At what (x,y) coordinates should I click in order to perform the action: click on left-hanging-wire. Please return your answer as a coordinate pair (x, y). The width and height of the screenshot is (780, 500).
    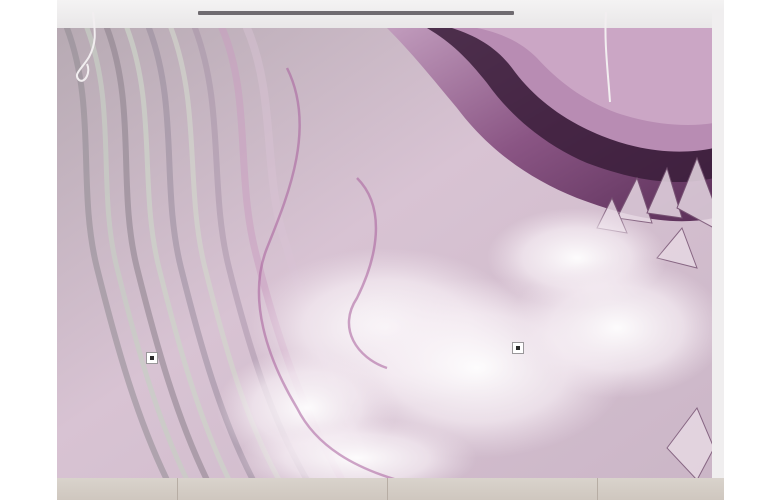
    Looking at the image, I should click on (85, 47).